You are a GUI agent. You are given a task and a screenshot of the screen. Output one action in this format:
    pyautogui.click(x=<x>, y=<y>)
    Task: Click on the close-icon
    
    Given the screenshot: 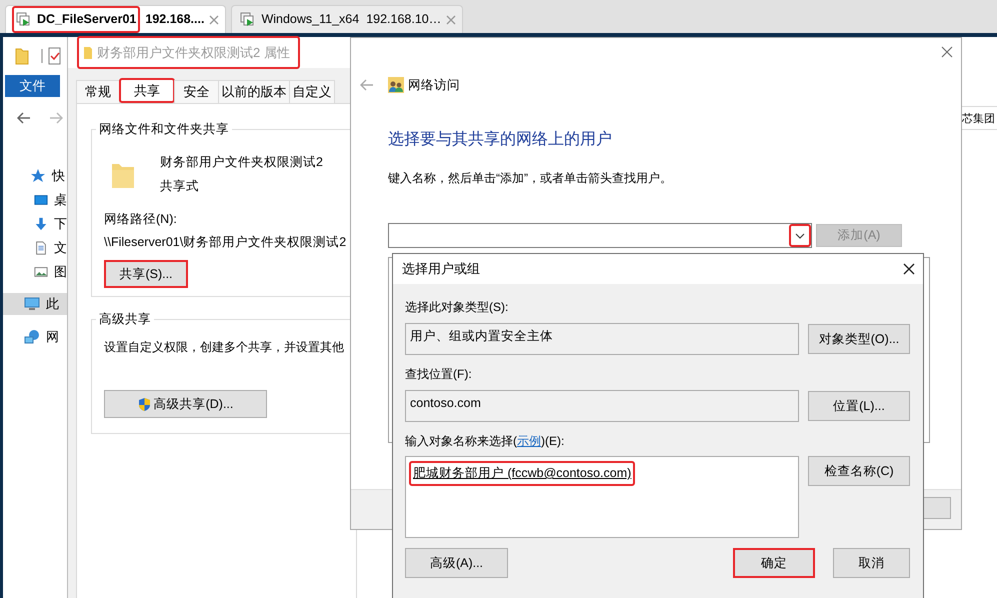 What is the action you would take?
    pyautogui.click(x=909, y=269)
    